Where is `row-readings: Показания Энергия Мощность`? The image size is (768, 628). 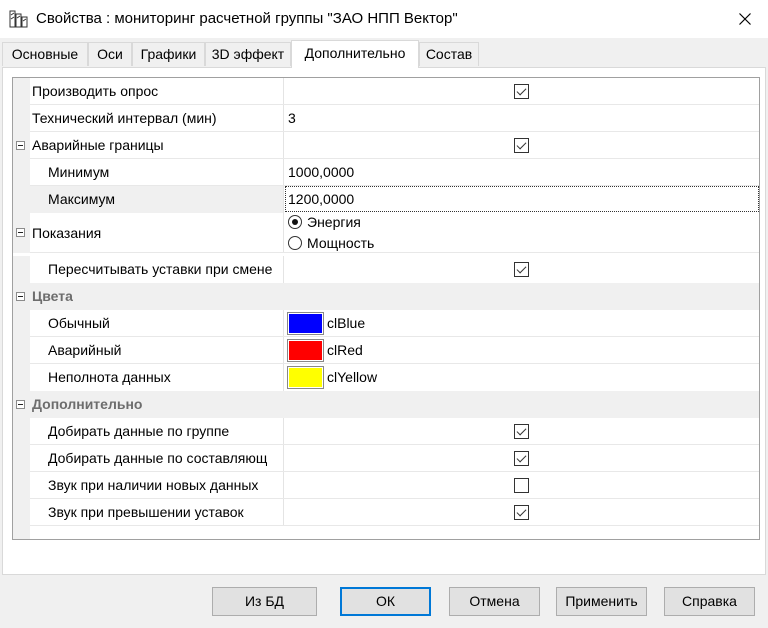 row-readings: Показания Энергия Мощность is located at coordinates (386, 233).